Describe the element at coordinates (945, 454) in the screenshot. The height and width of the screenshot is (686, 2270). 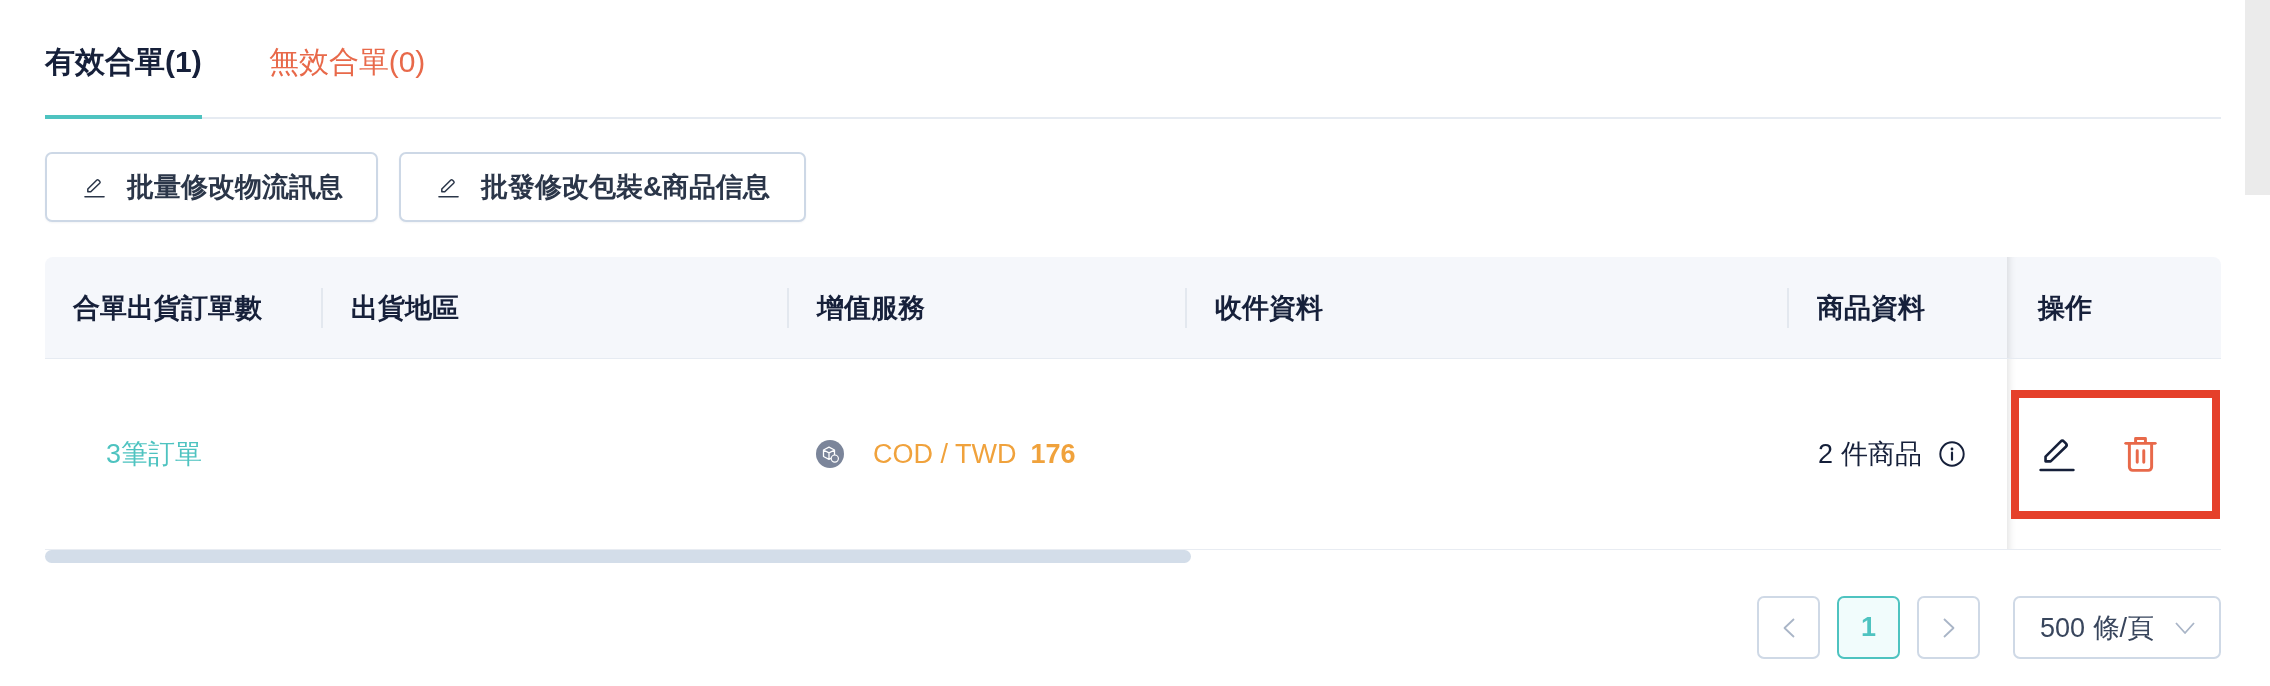
I see `service-label: COD / TWD` at that location.